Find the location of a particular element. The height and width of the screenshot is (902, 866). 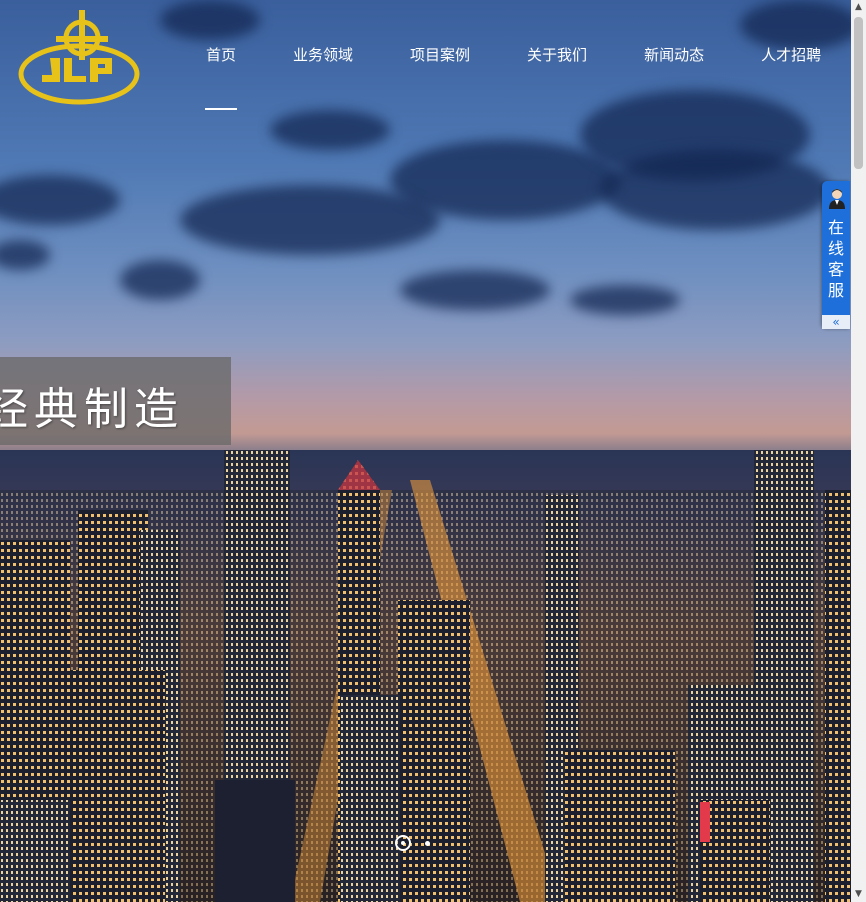

online-service-tab: 在线客服 « is located at coordinates (836, 255).